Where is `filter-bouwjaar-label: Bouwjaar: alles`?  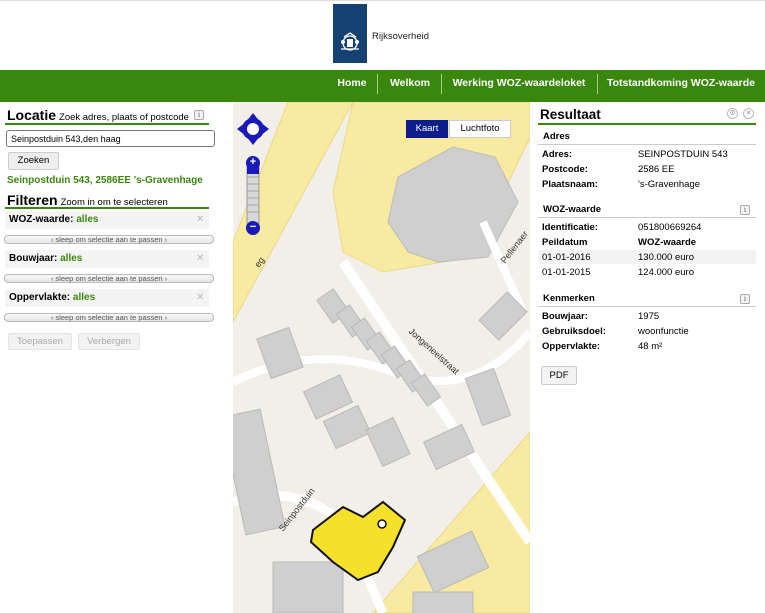 filter-bouwjaar-label: Bouwjaar: alles is located at coordinates (45, 258).